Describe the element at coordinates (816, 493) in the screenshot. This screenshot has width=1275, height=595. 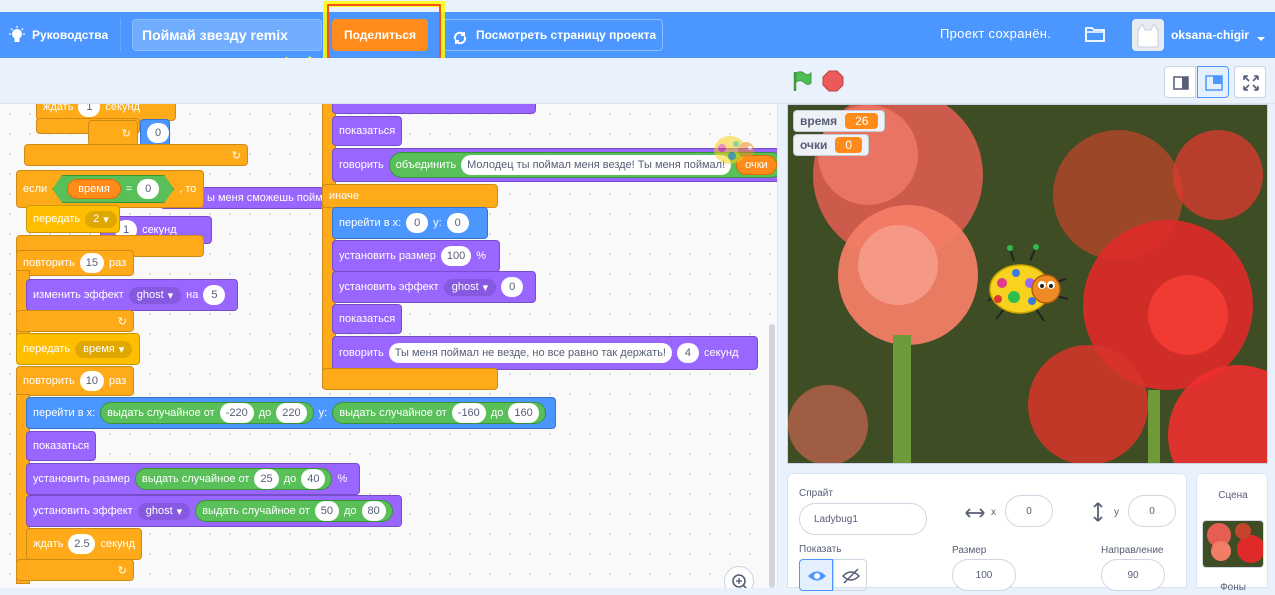
I see `sprite-label: Спрайт` at that location.